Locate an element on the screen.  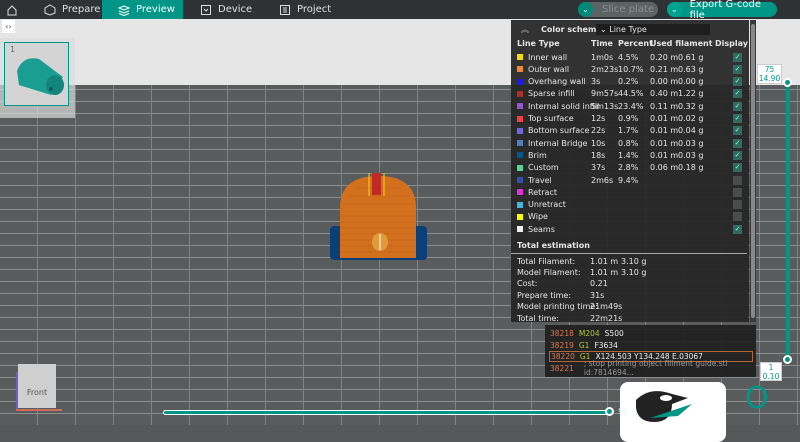
total-label: Model printing time: is located at coordinates (558, 307).